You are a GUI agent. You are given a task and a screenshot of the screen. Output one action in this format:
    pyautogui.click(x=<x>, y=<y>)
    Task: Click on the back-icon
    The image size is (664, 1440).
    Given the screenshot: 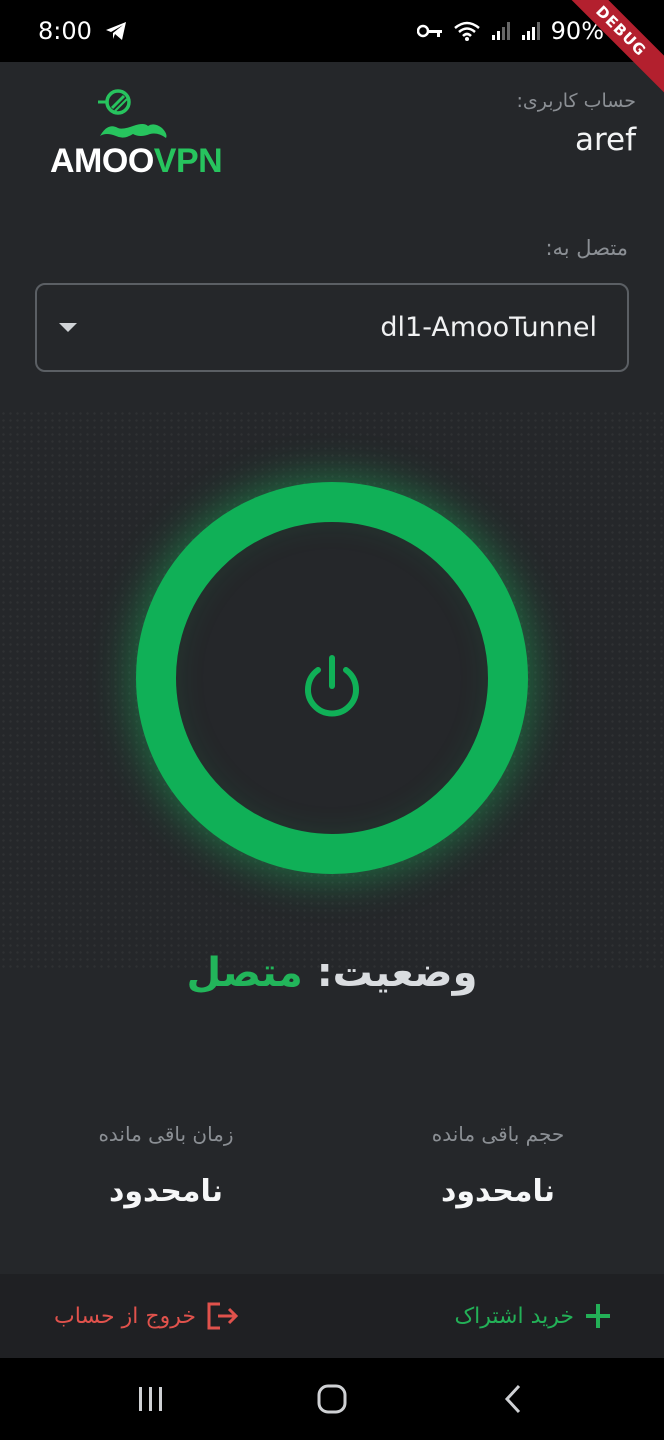 What is the action you would take?
    pyautogui.click(x=513, y=1399)
    